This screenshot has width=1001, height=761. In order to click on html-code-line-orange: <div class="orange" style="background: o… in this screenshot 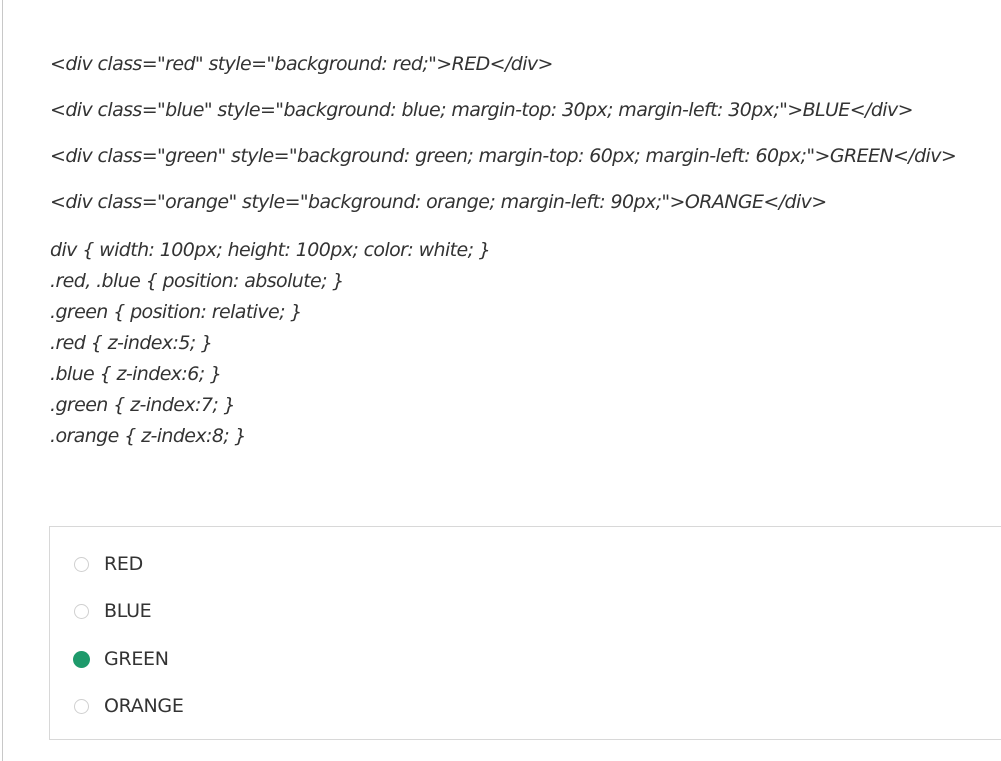, I will do `click(438, 202)`.